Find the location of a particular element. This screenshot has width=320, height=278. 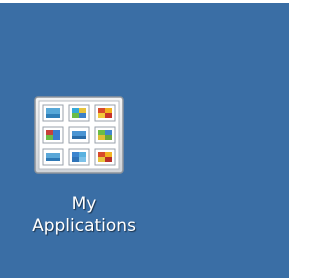

applications-grid-icon is located at coordinates (79, 135).